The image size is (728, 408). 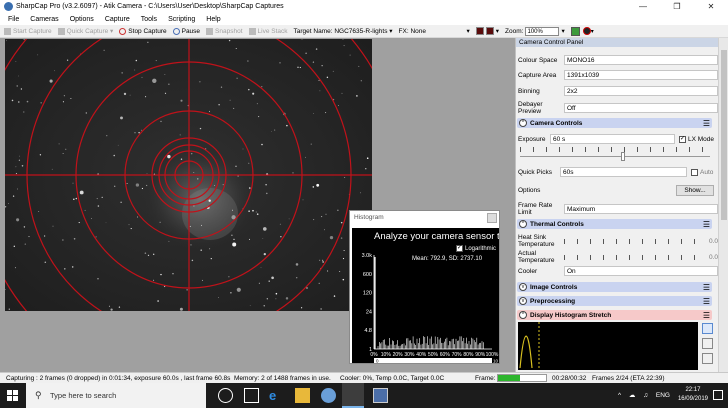 I want to click on histogram-close-button, so click(x=492, y=218).